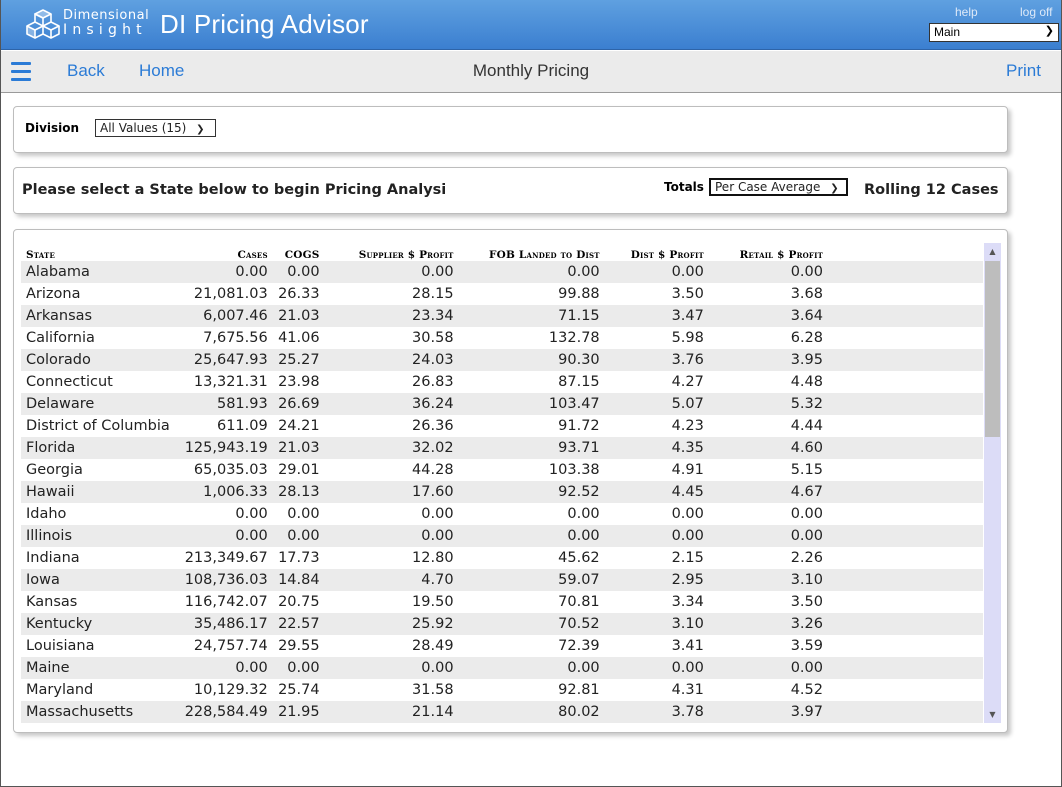 This screenshot has width=1062, height=787. What do you see at coordinates (389, 690) in the screenshot?
I see `cell-supplier-profit: 31.58` at bounding box center [389, 690].